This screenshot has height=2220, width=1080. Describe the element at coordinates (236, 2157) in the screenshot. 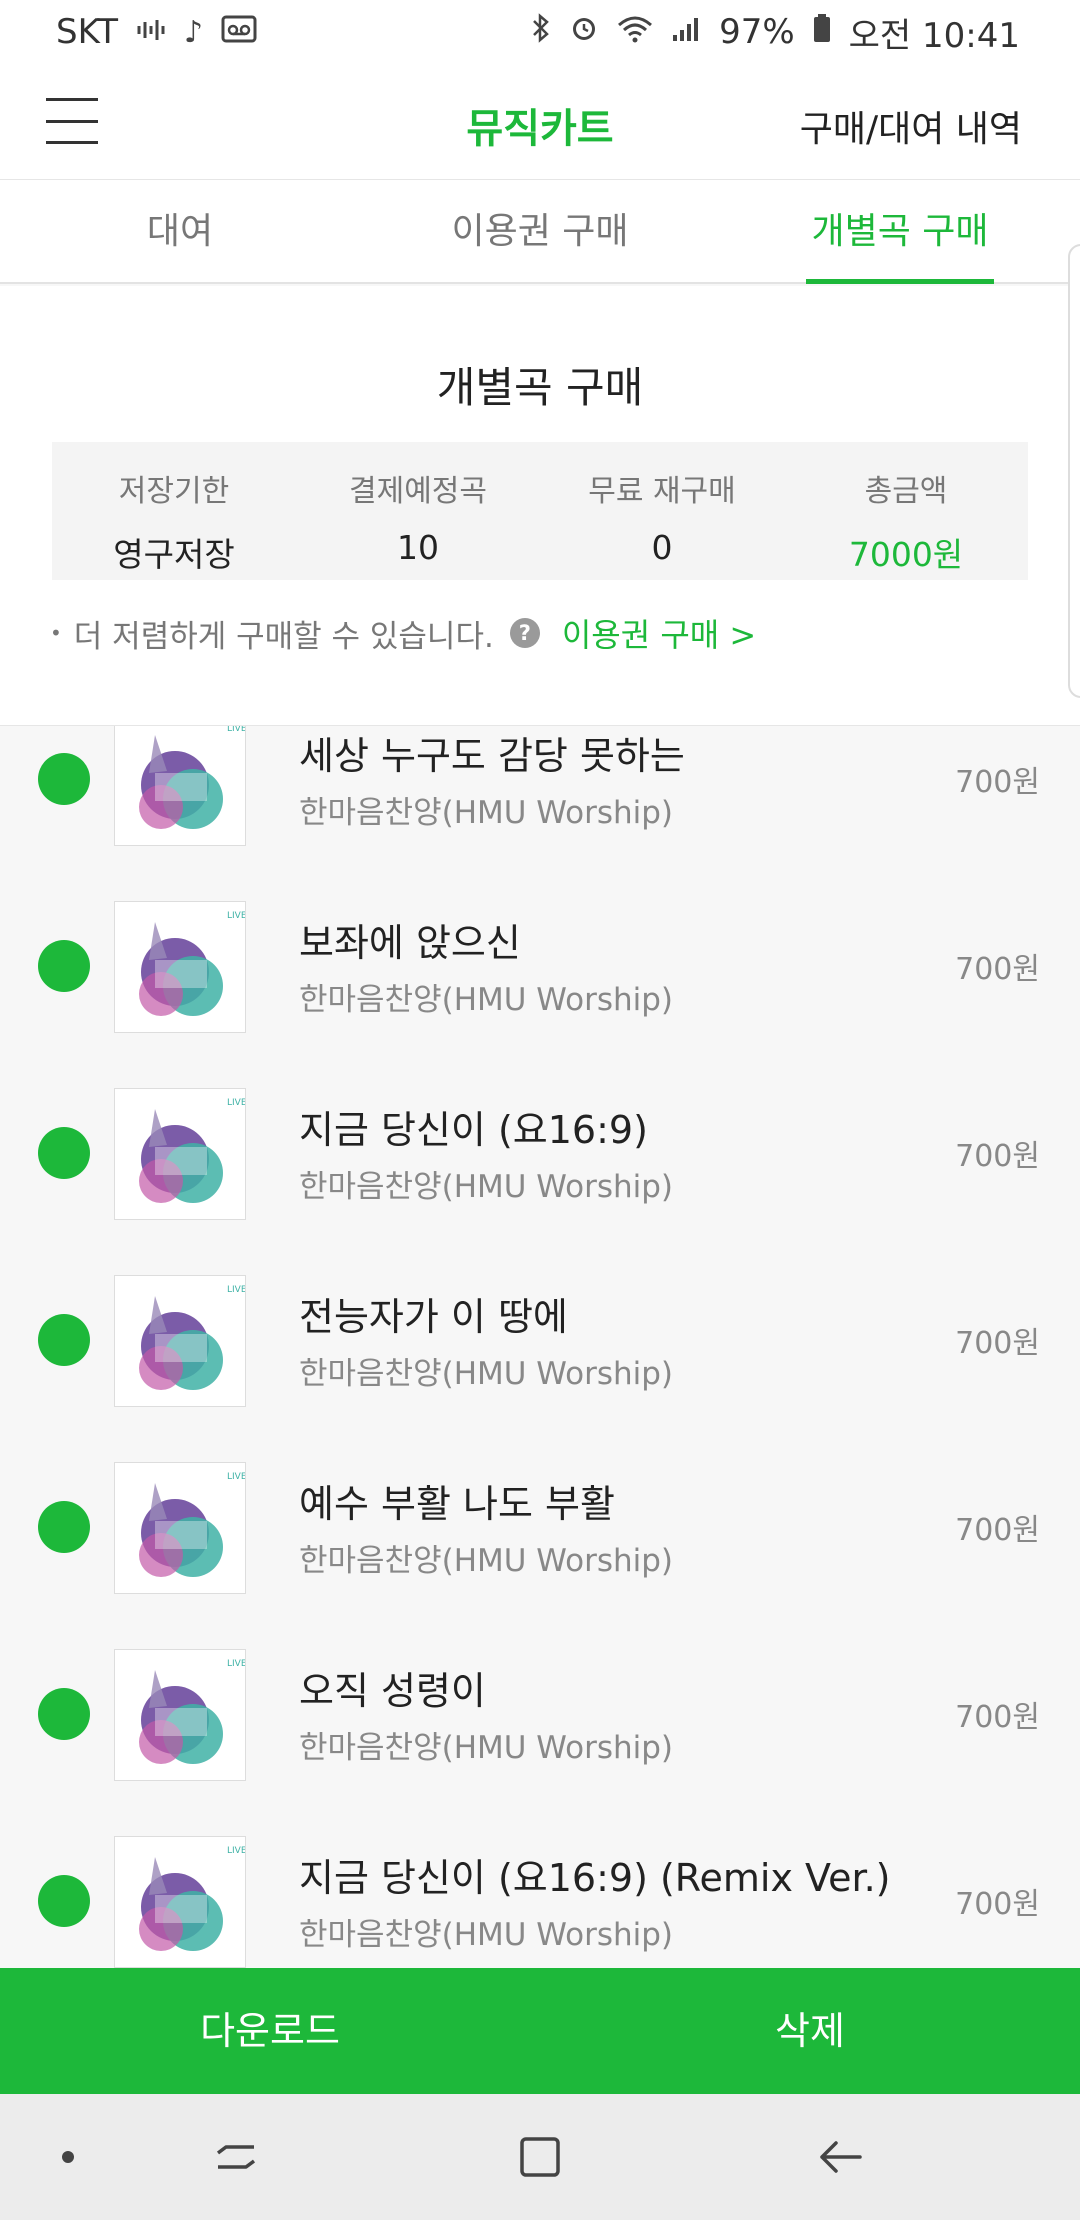

I see `recent-apps-icon` at that location.